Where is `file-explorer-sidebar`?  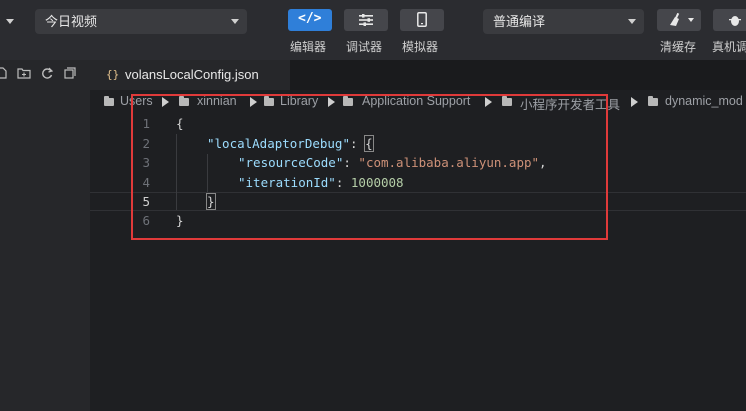
file-explorer-sidebar is located at coordinates (45, 235).